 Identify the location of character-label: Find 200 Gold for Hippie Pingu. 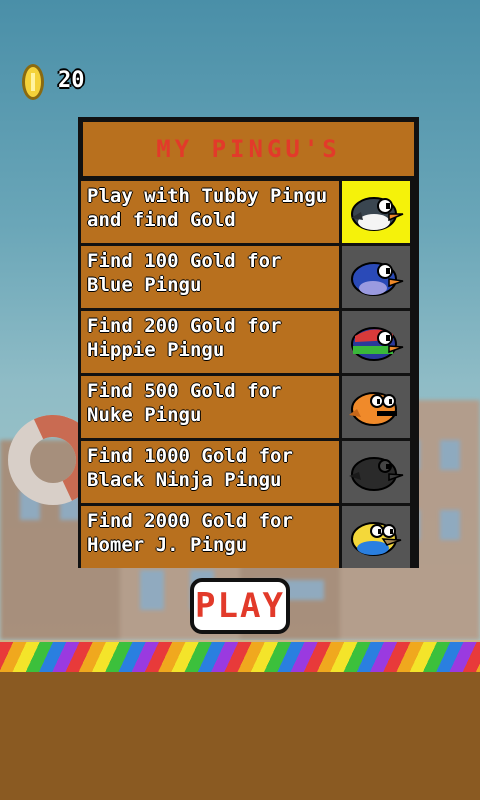
(210, 342).